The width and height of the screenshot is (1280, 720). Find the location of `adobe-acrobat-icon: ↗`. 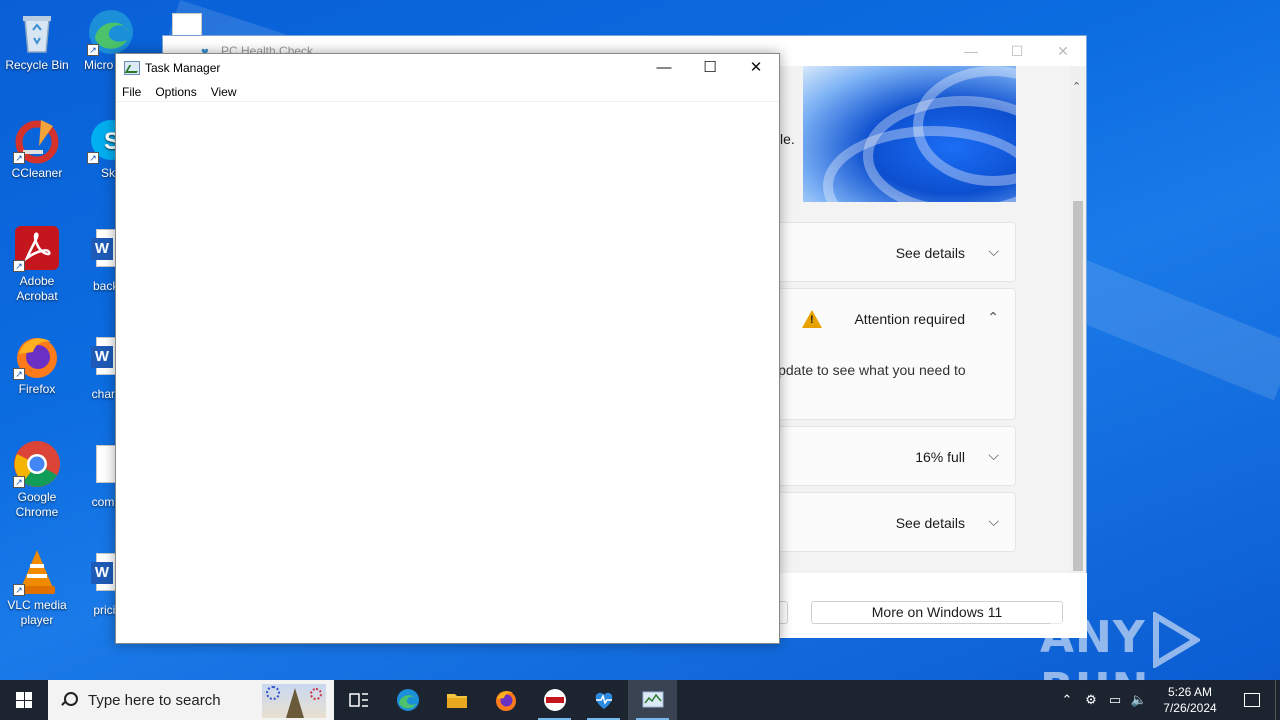

adobe-acrobat-icon: ↗ is located at coordinates (37, 248).